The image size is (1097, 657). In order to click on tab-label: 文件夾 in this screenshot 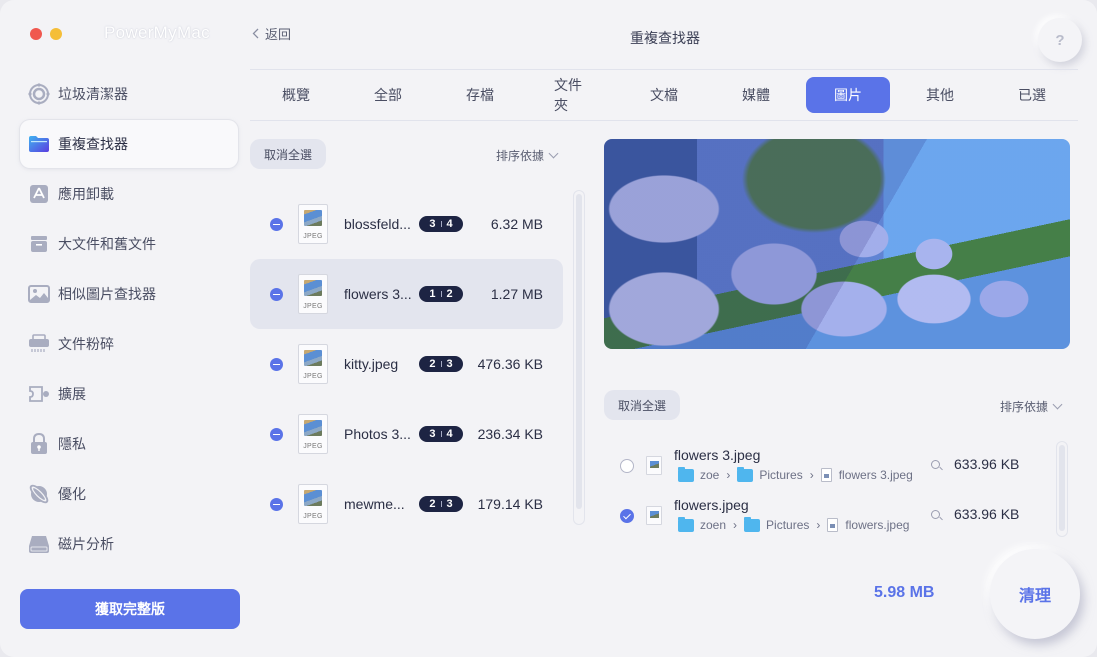, I will do `click(568, 95)`.